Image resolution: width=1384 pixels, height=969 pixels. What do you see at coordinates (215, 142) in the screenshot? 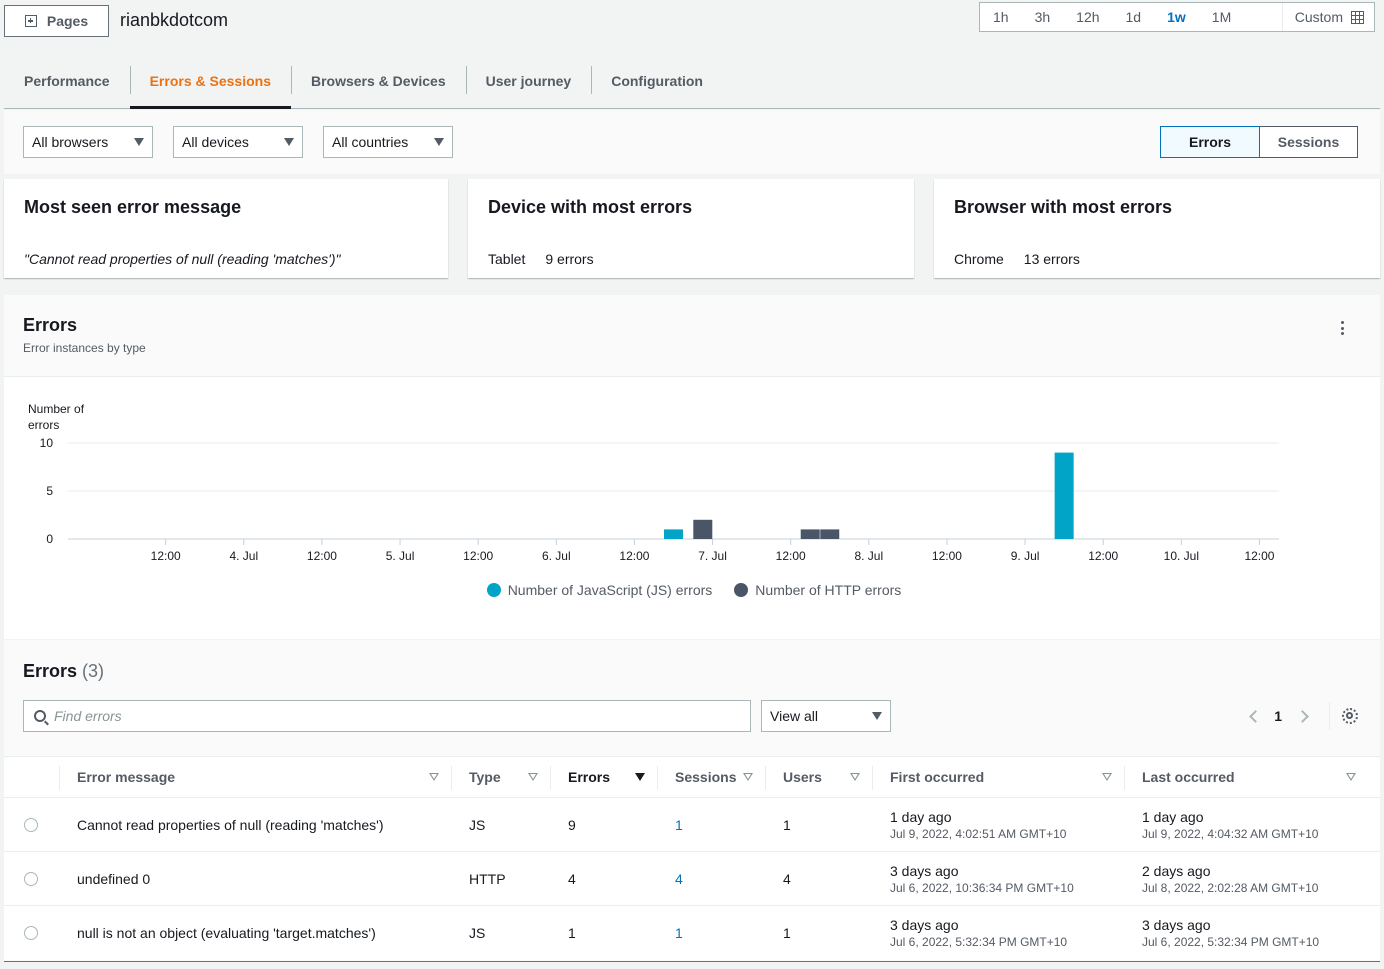
I see `device-filter-value: All devices` at bounding box center [215, 142].